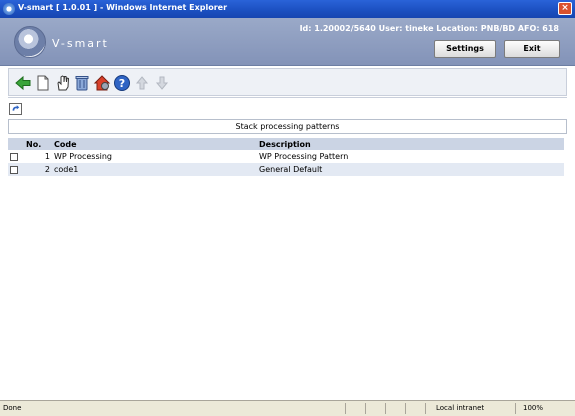 This screenshot has width=575, height=416. What do you see at coordinates (63, 83) in the screenshot?
I see `hand-select-icon` at bounding box center [63, 83].